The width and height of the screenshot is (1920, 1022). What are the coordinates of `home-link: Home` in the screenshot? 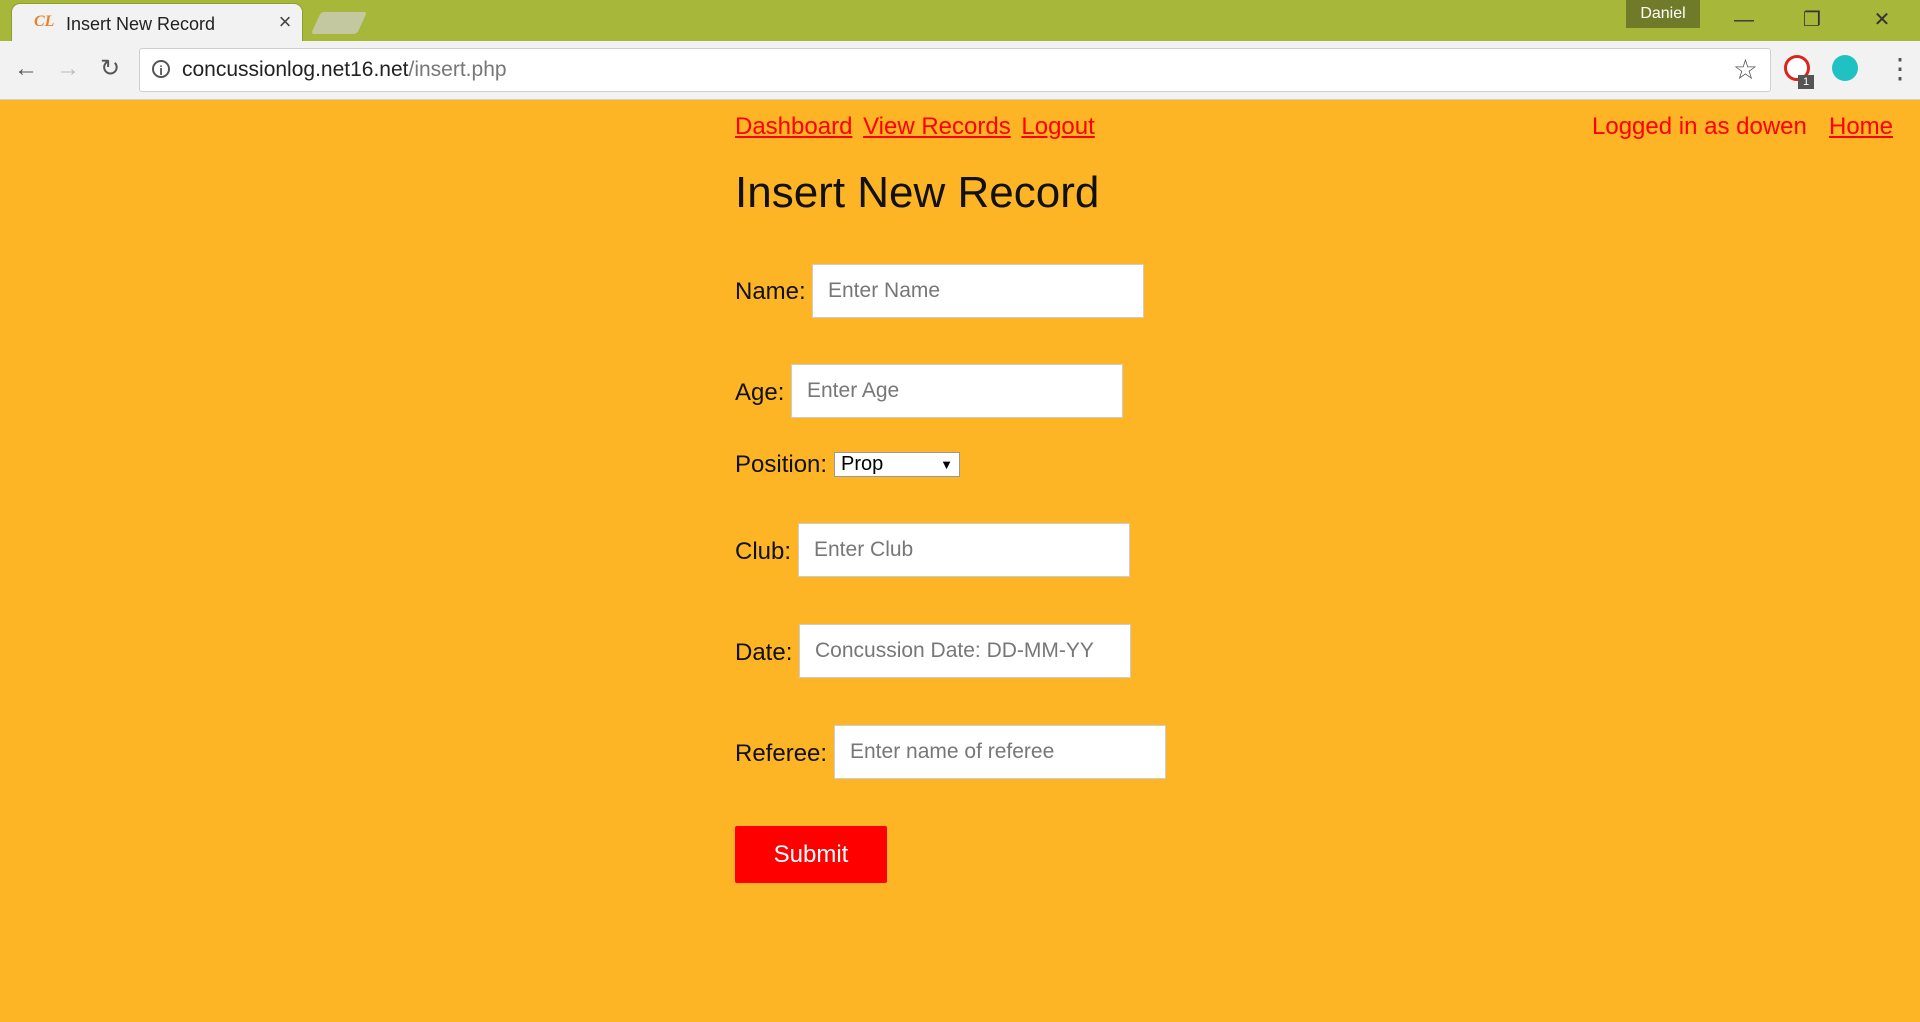 It's located at (1861, 127).